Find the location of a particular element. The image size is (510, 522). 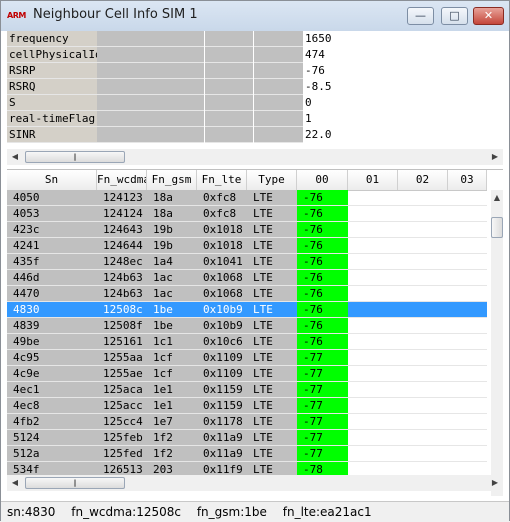

table-row: 4050 124123 18a 0xfc8 LTE -76 is located at coordinates (247, 198).